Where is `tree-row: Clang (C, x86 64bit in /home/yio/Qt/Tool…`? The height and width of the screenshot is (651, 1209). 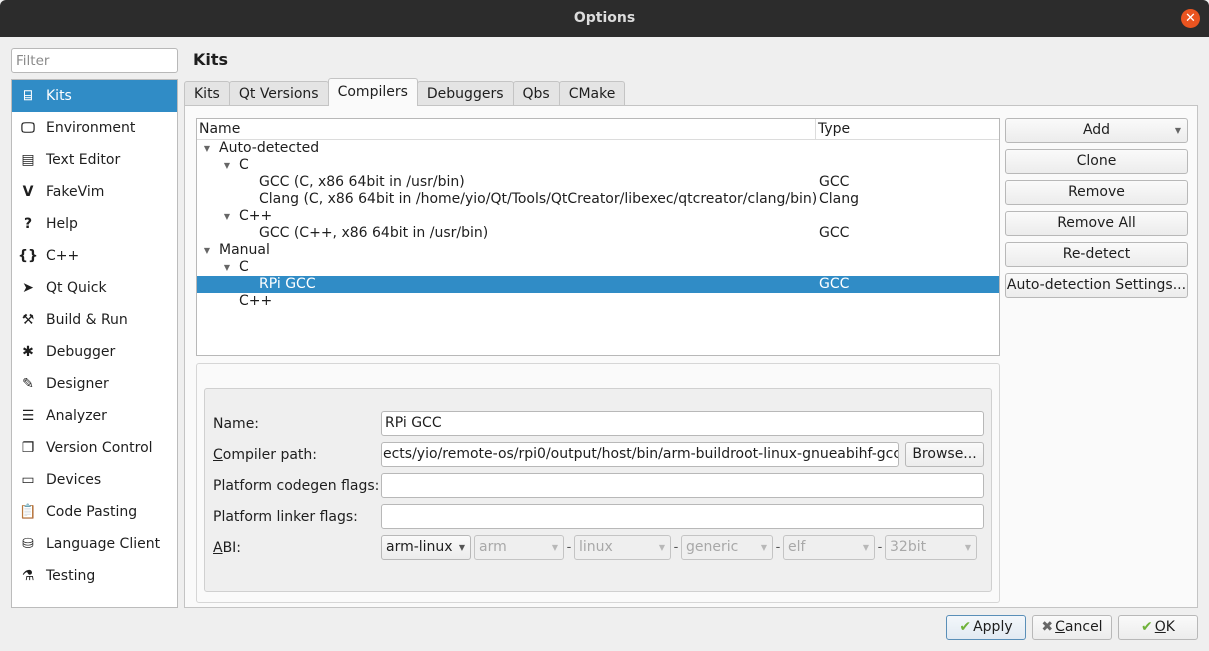
tree-row: Clang (C, x86 64bit in /home/yio/Qt/Tool… is located at coordinates (598, 199).